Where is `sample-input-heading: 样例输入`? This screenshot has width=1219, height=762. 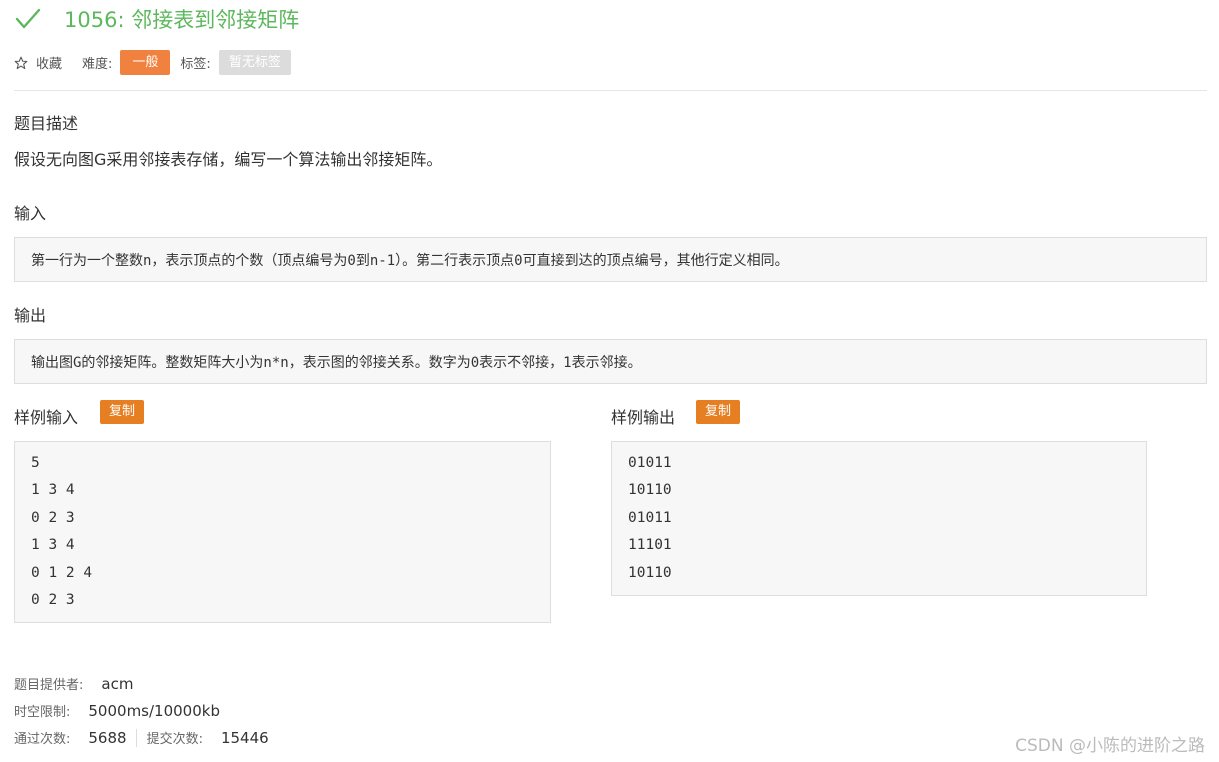
sample-input-heading: 样例输入 is located at coordinates (46, 417).